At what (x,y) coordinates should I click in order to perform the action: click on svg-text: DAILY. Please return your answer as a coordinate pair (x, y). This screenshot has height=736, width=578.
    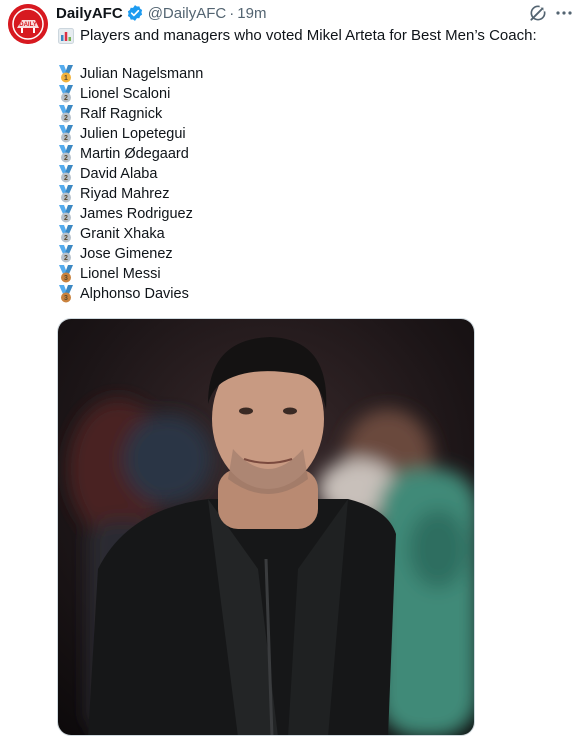
    Looking at the image, I should click on (27, 25).